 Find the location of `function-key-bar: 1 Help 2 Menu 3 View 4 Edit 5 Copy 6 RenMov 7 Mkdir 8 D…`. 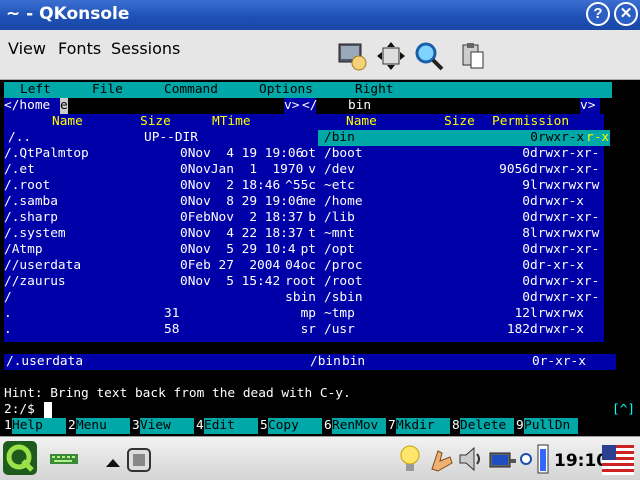

function-key-bar: 1 Help 2 Menu 3 View 4 Edit 5 Copy 6 RenMov 7 Mkdir 8 D… is located at coordinates (320, 426).